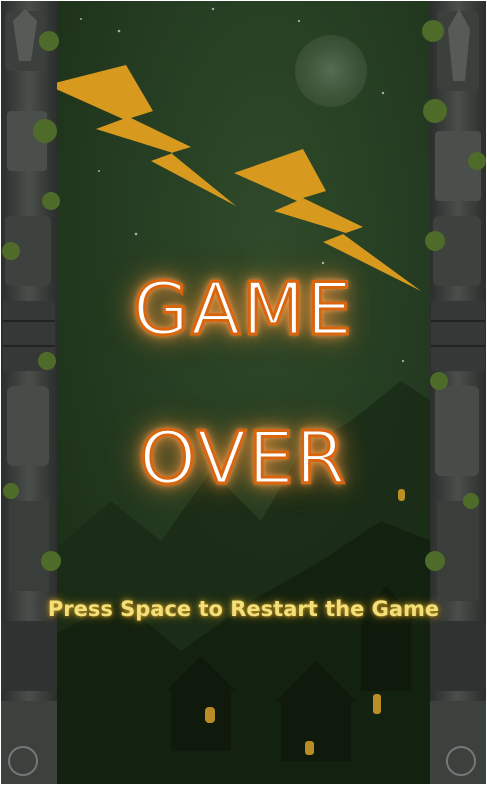 The width and height of the screenshot is (487, 785). What do you see at coordinates (243, 458) in the screenshot?
I see `game-over-title-line-2: OVER` at bounding box center [243, 458].